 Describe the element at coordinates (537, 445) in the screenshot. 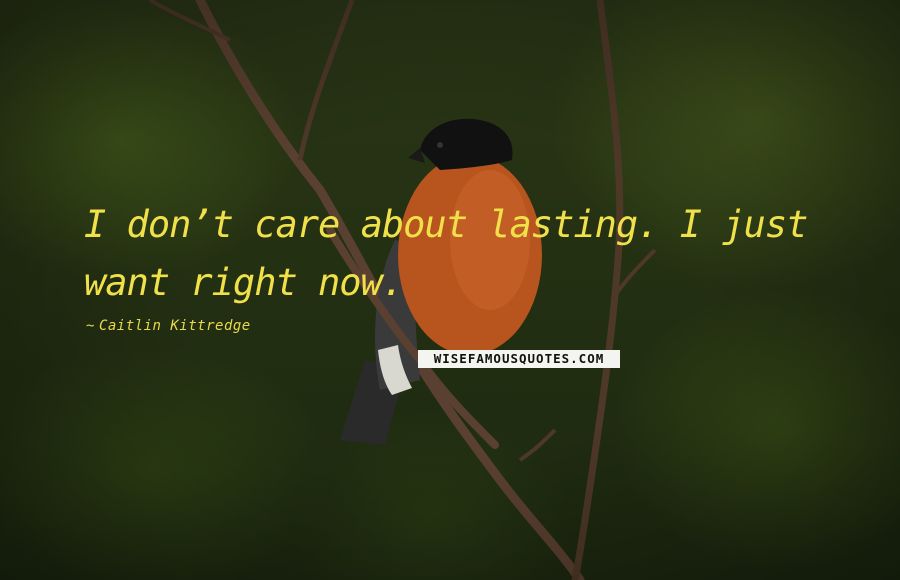

I see `twig-lower` at that location.